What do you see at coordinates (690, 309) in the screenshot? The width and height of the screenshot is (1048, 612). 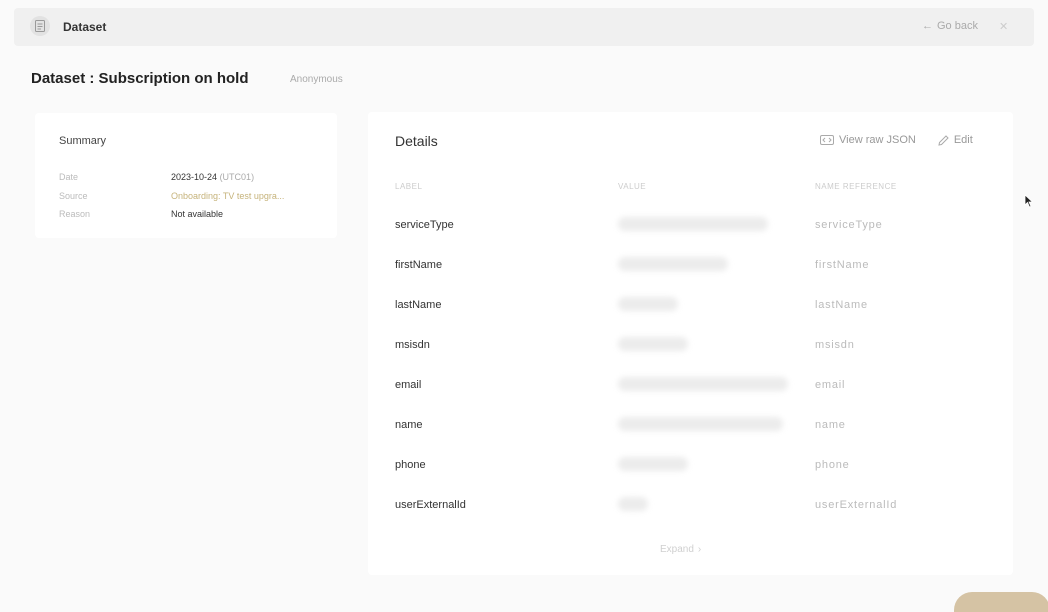 I see `table-row: lastName lastName` at bounding box center [690, 309].